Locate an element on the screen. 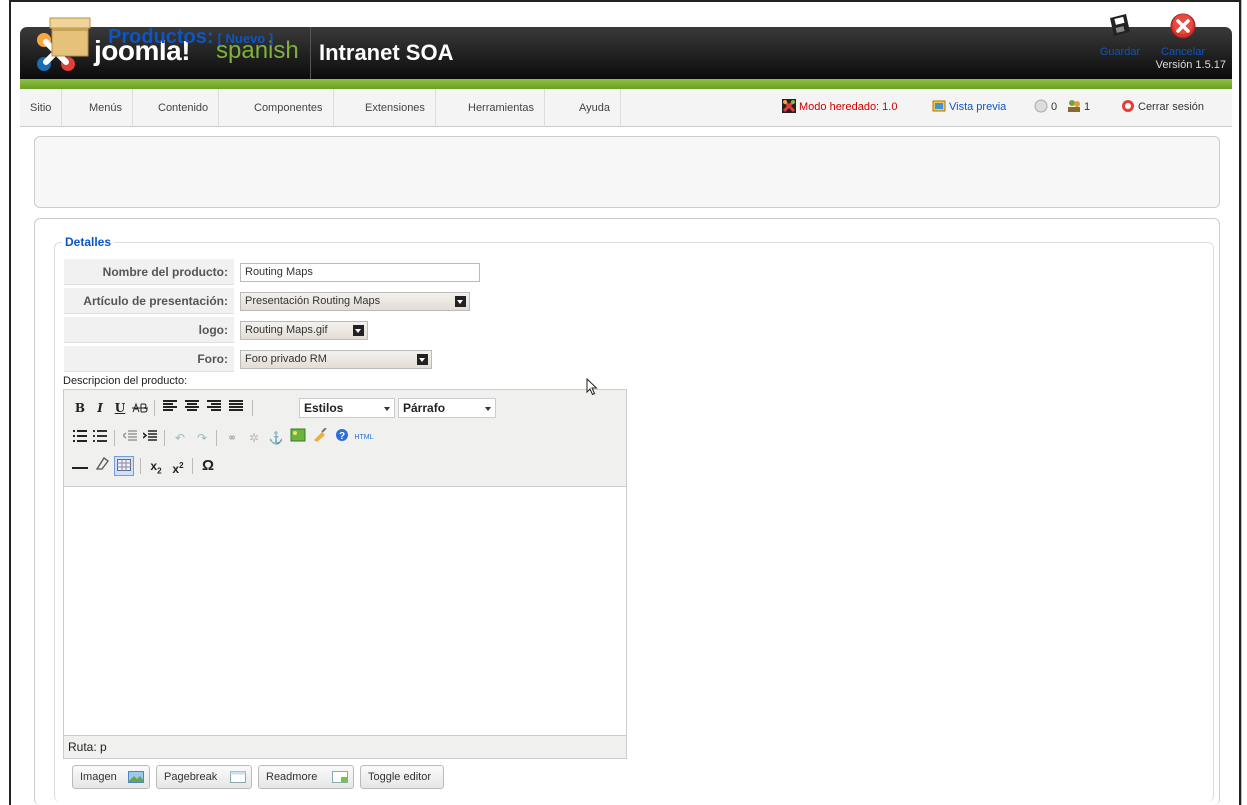 The image size is (1247, 805). presentation-select-value: Presentación Routing Maps is located at coordinates (313, 301).